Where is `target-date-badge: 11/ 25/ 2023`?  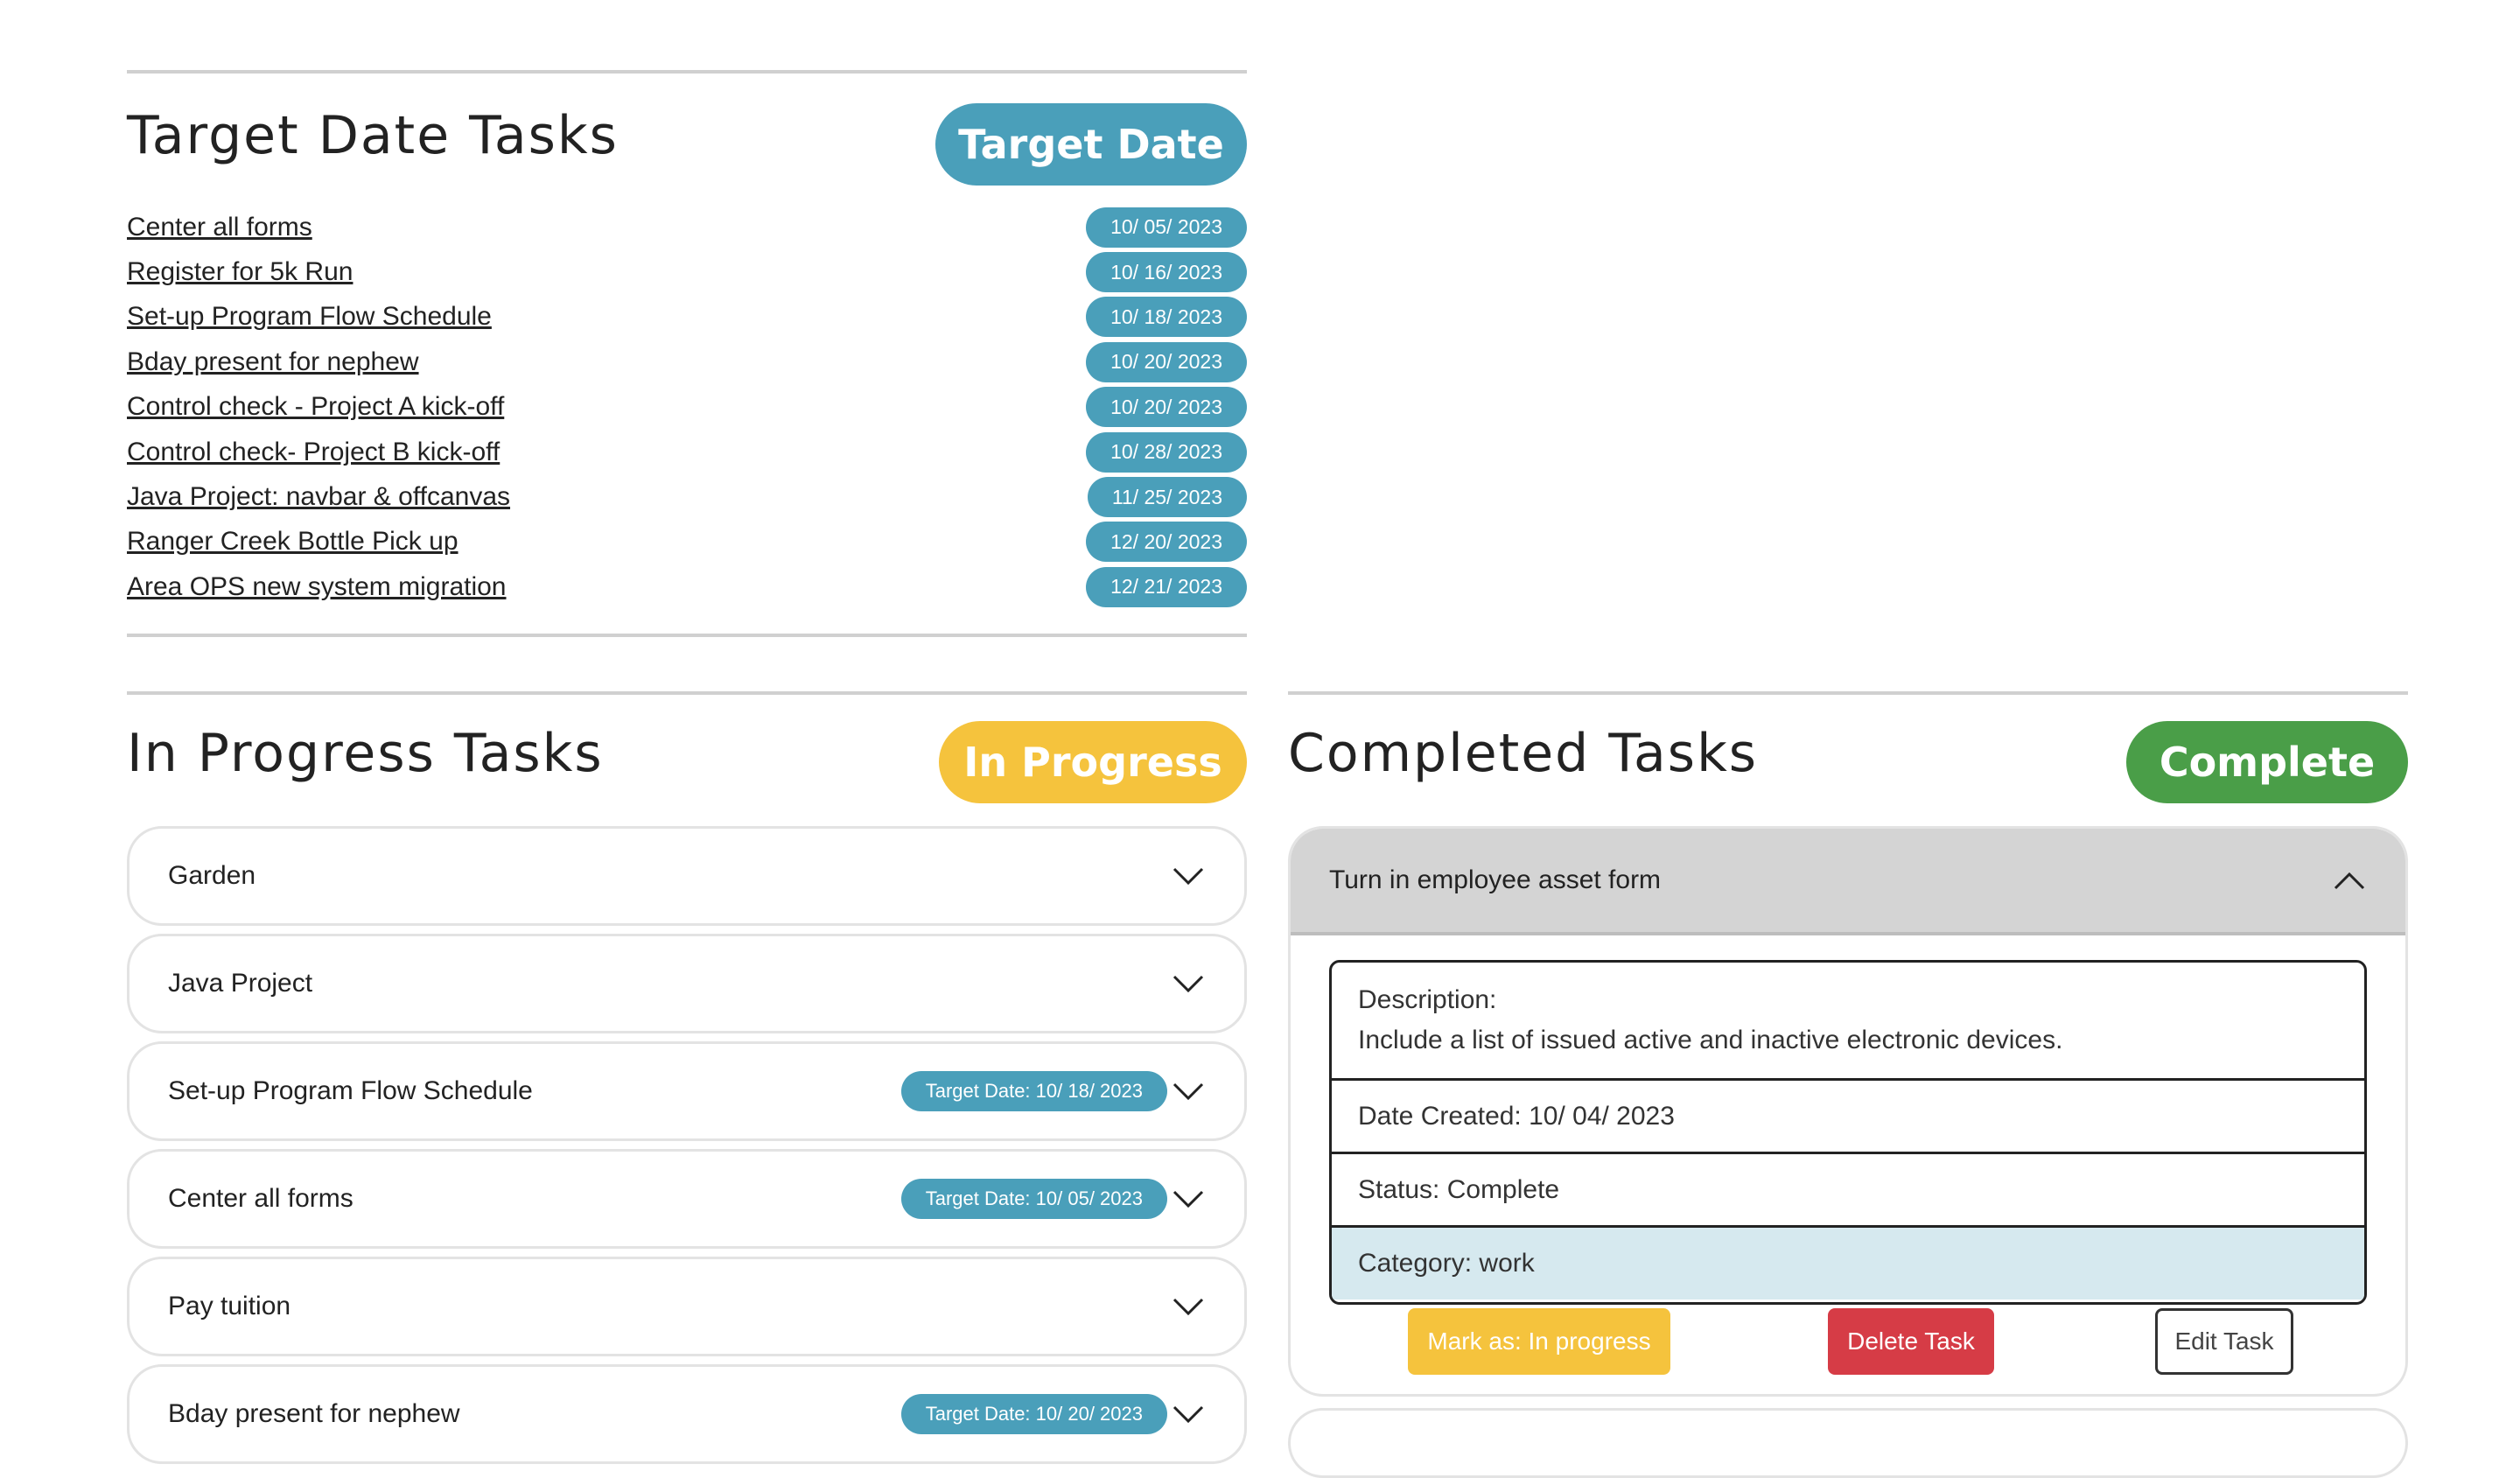
target-date-badge: 11/ 25/ 2023 is located at coordinates (1167, 497).